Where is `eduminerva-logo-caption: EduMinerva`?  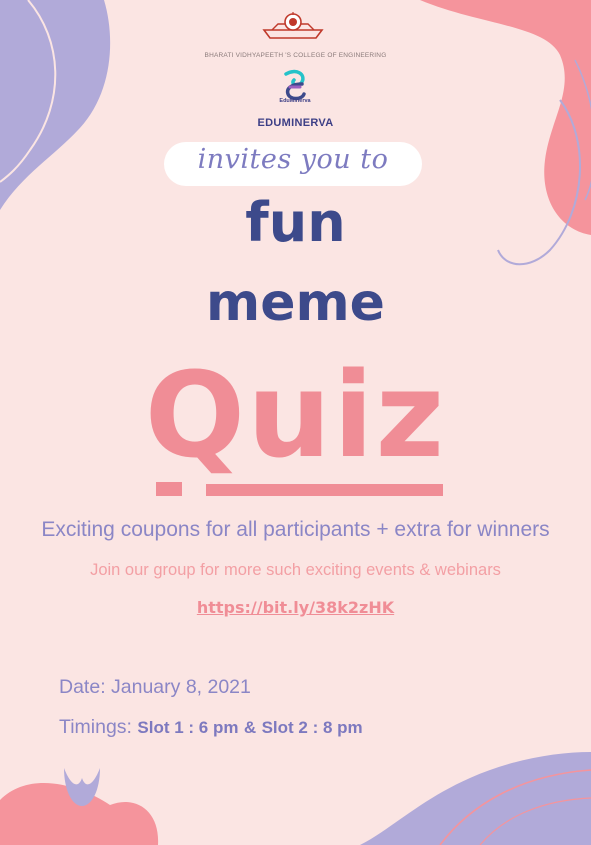 eduminerva-logo-caption: EduMinerva is located at coordinates (295, 101).